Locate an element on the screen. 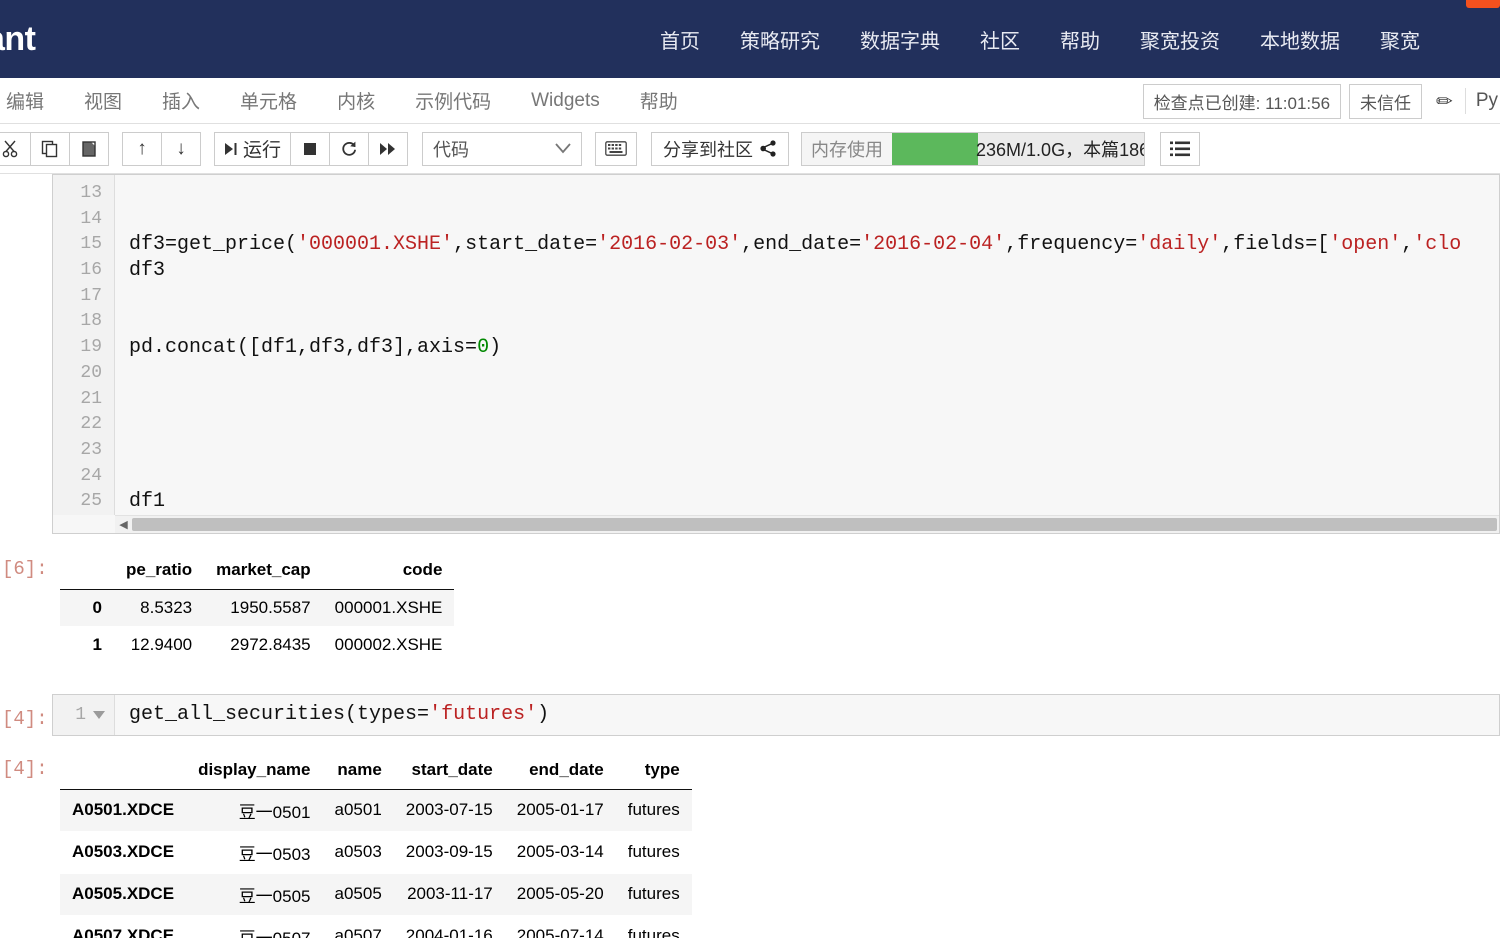  memory-usage-bar: 236M/1.0G，本篇186.84 is located at coordinates (1018, 148).